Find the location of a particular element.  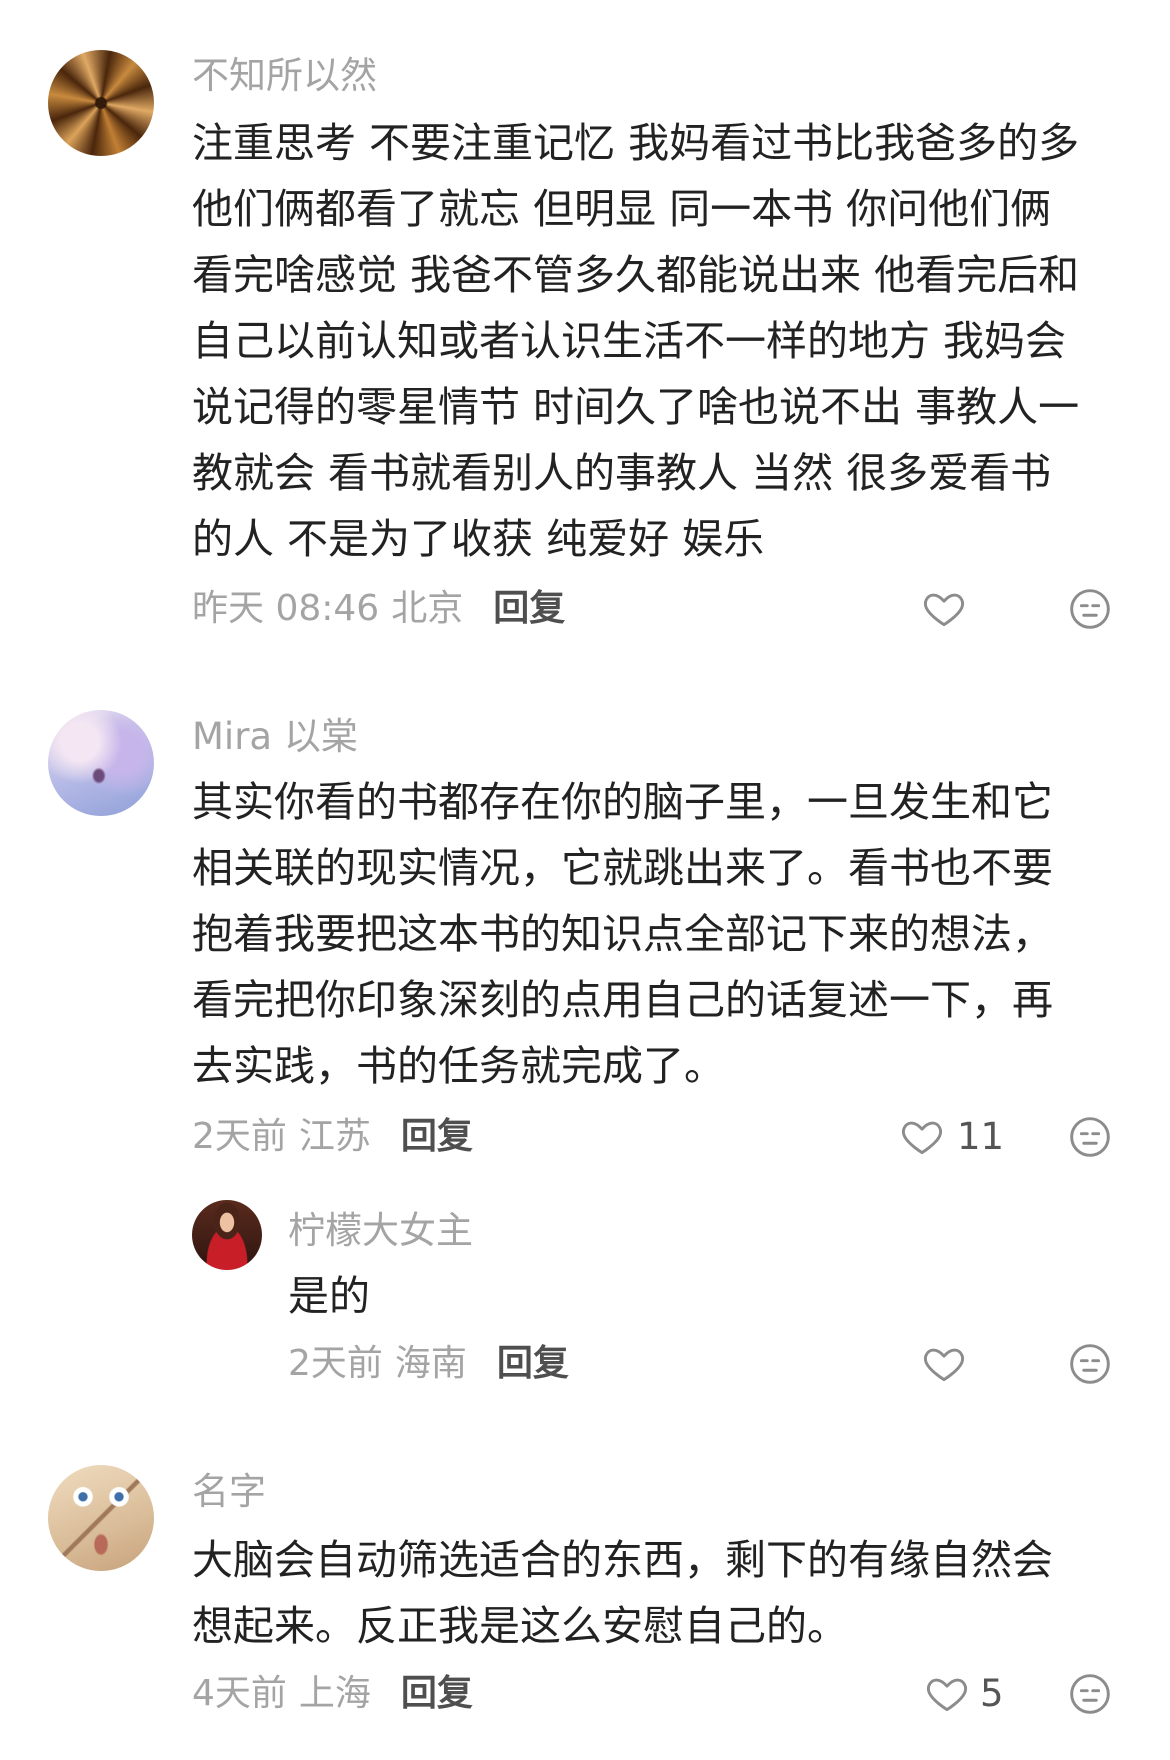

reply-time: 2天前 is located at coordinates (335, 1363).